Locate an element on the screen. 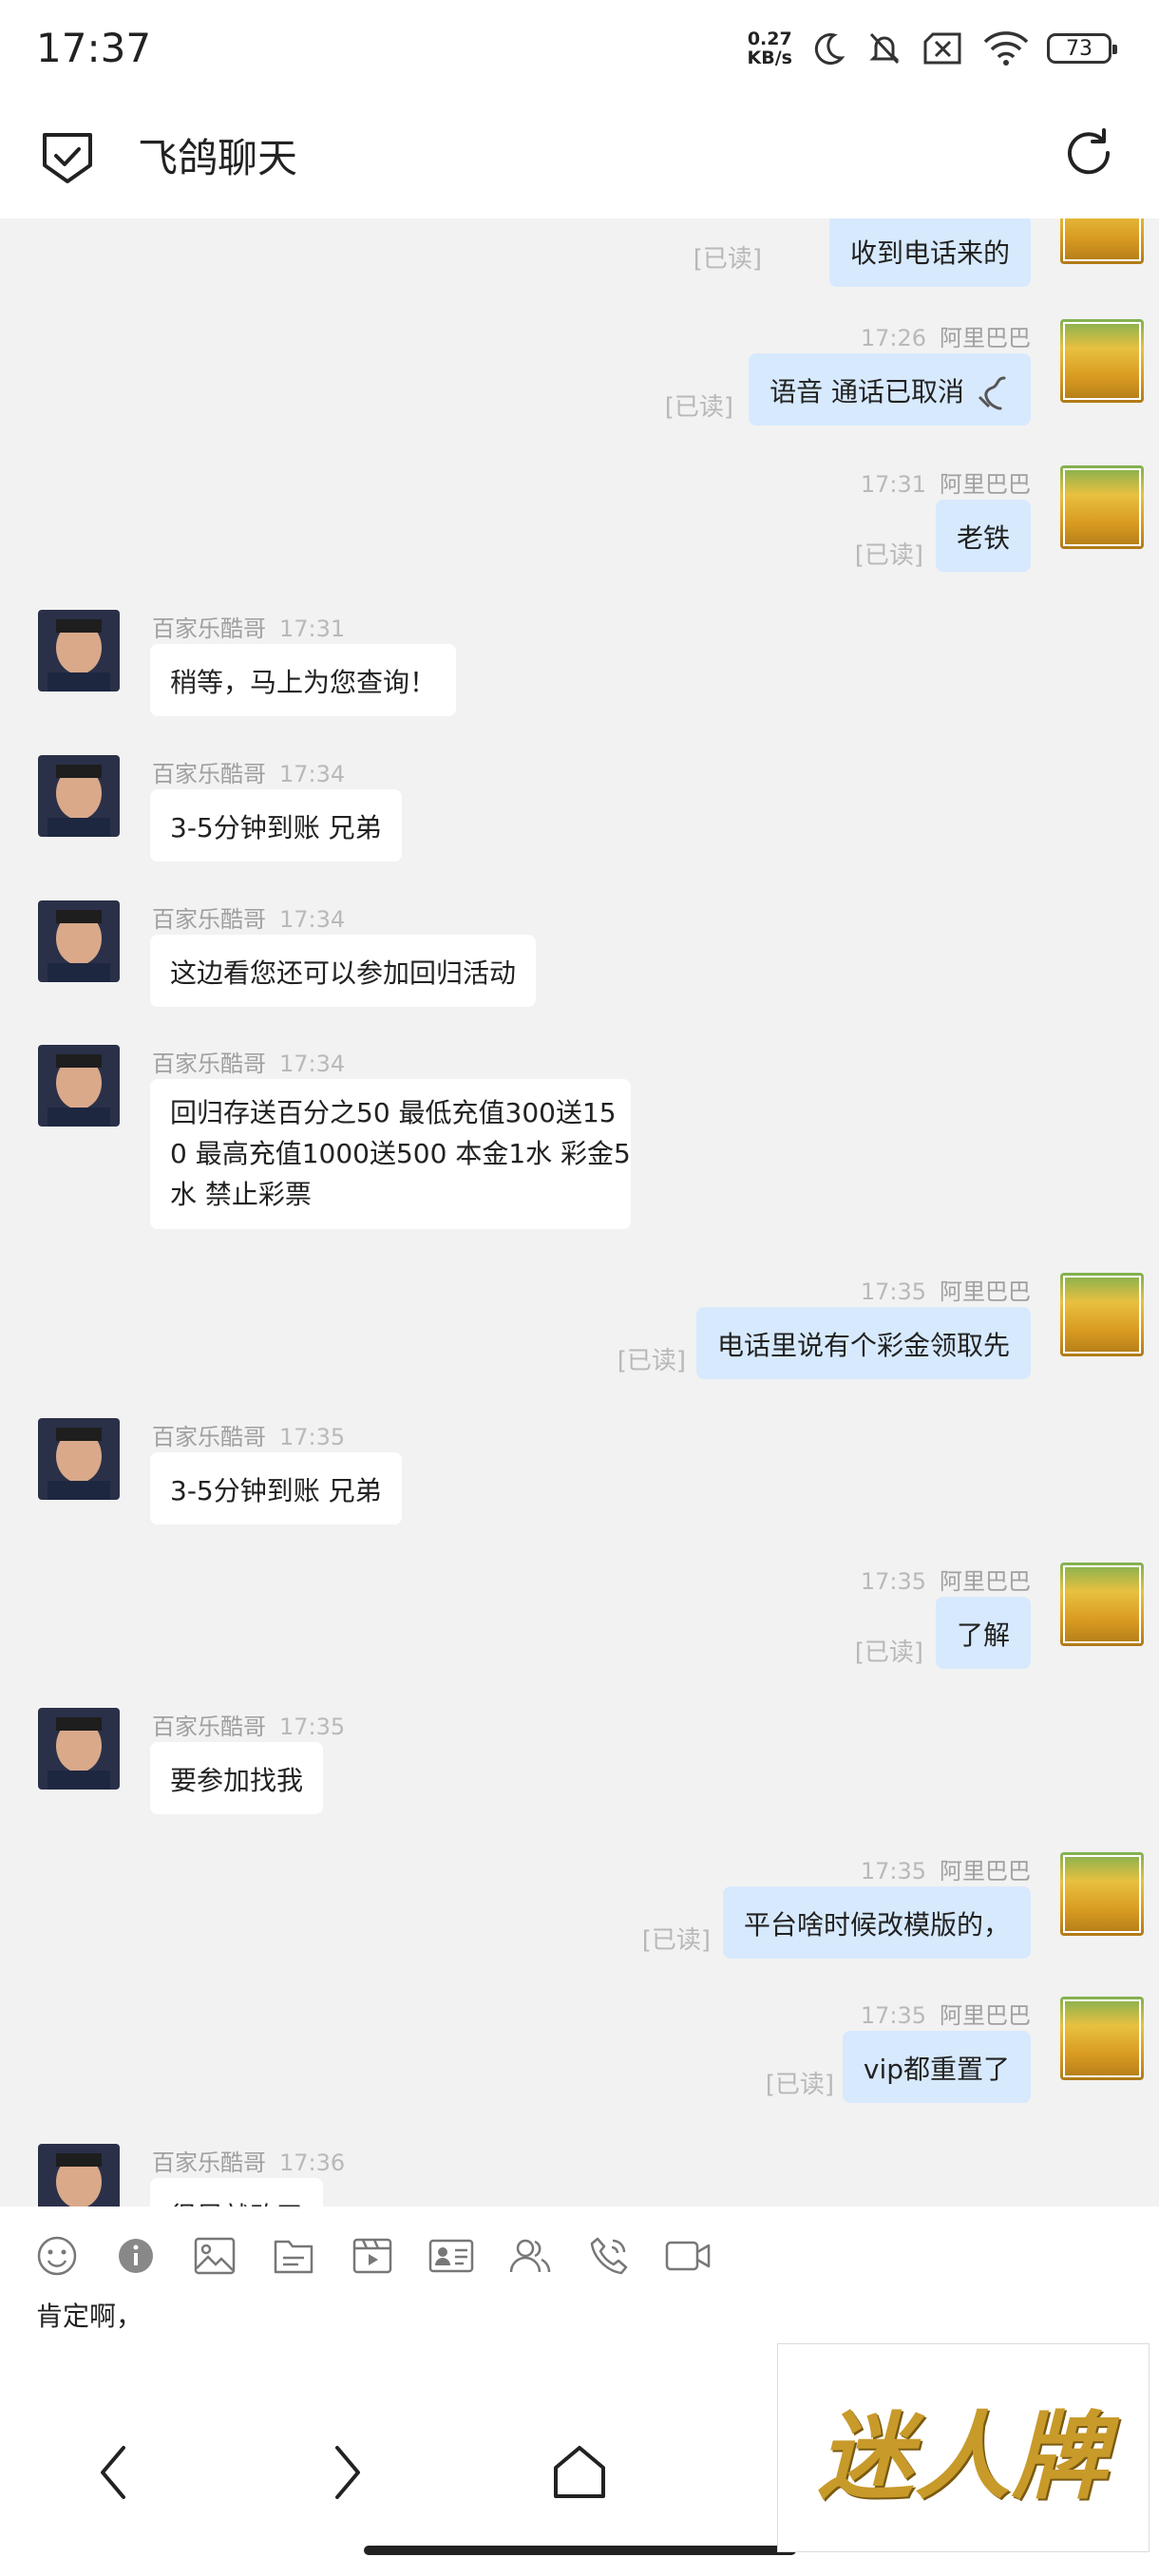 This screenshot has width=1159, height=2576. message-line: 回归存送百分之50 最低充值300送15 is located at coordinates (393, 1112).